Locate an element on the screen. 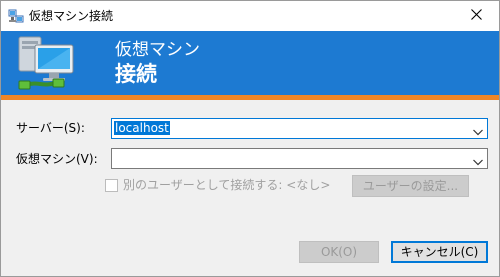 This screenshot has height=277, width=500. vm-combobox is located at coordinates (299, 158).